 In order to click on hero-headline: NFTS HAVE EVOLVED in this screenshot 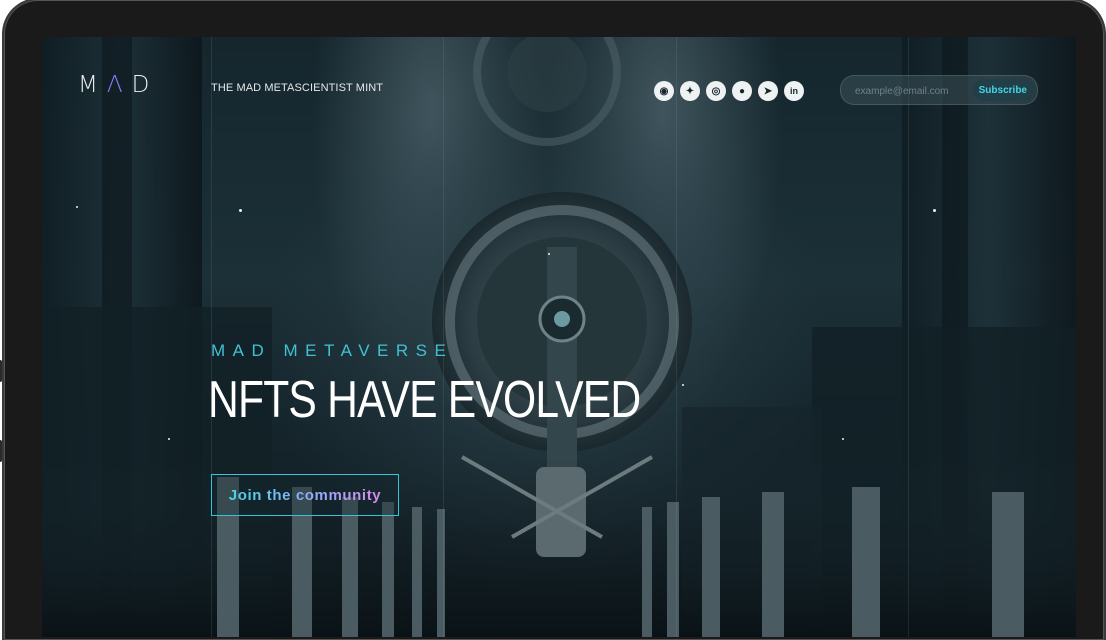, I will do `click(424, 400)`.